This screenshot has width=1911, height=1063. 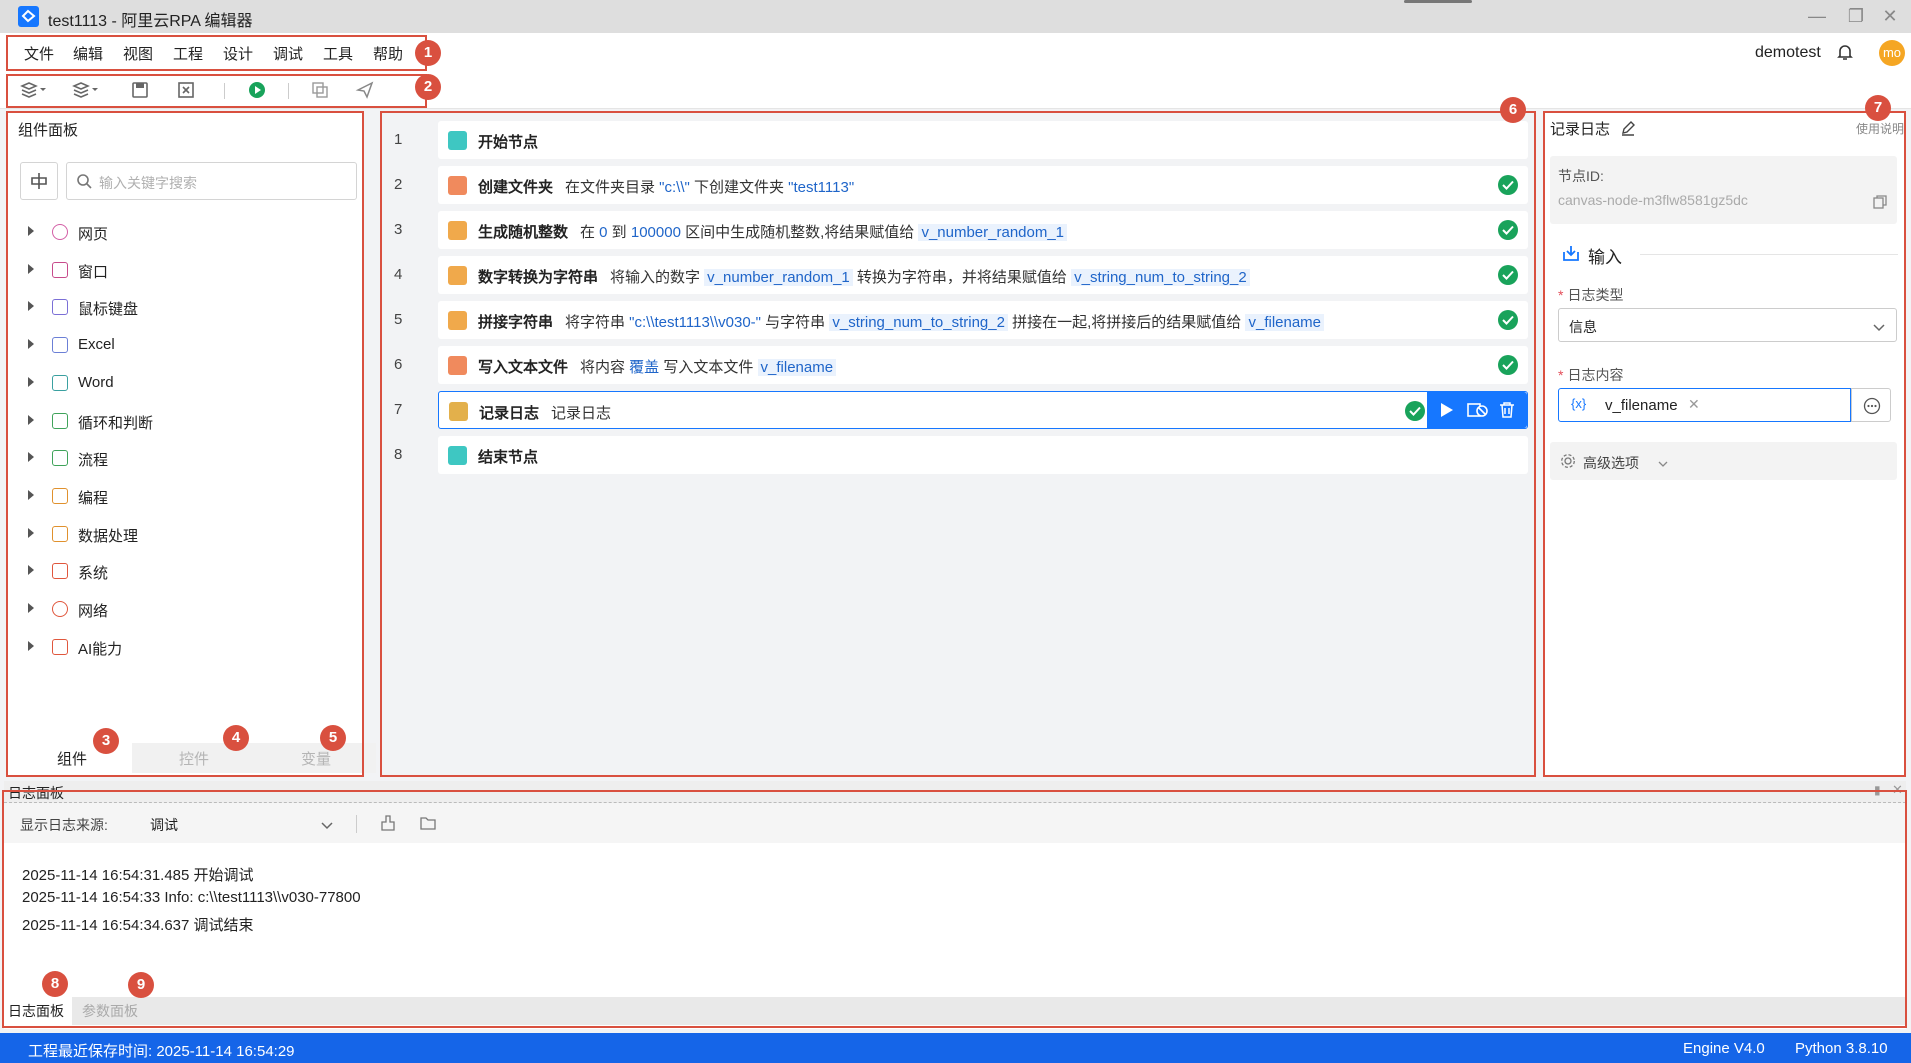 I want to click on restore-icon: ❐, so click(x=1856, y=16).